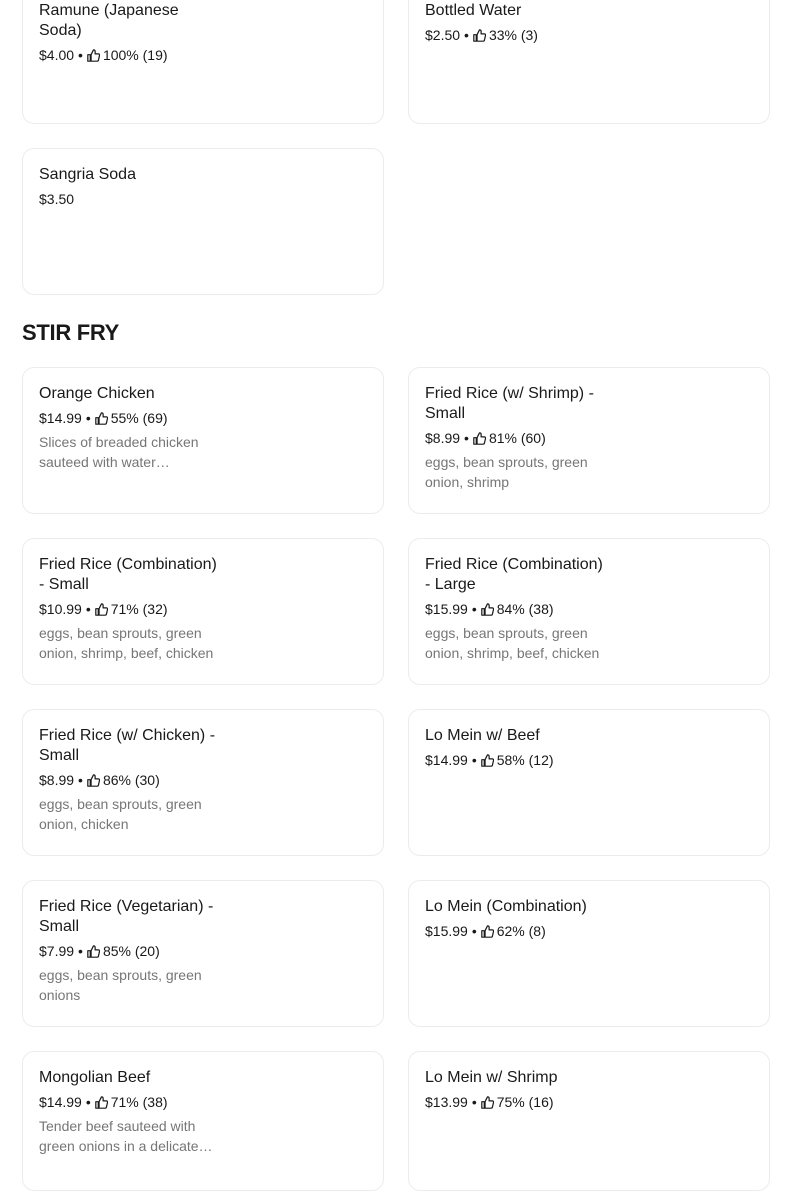  Describe the element at coordinates (514, 574) in the screenshot. I see `item-name: Fried Rice (Combination) - Large` at that location.